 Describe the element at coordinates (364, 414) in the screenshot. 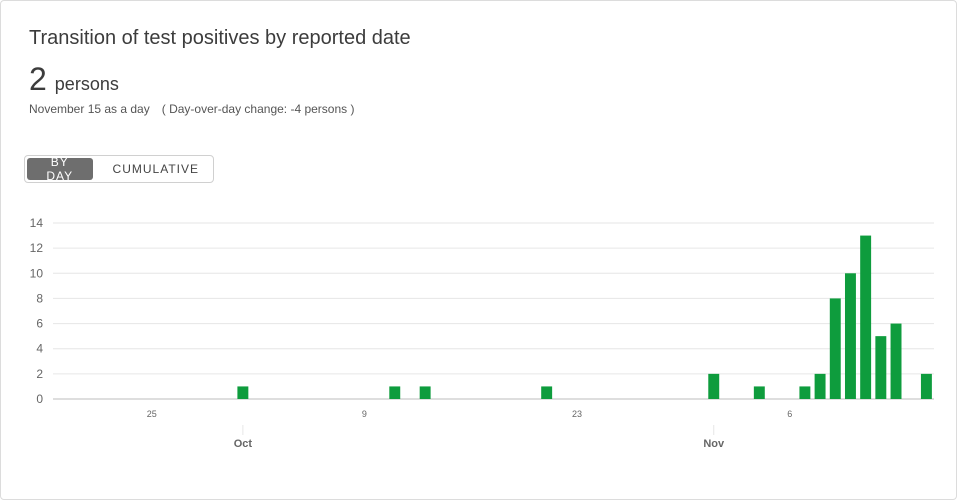

I see `x-tick-label: 9` at that location.